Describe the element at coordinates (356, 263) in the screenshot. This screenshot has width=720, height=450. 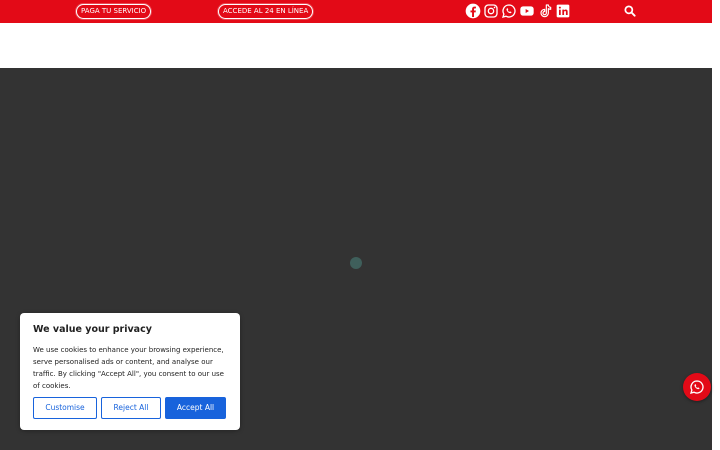
I see `loading-spinner` at that location.